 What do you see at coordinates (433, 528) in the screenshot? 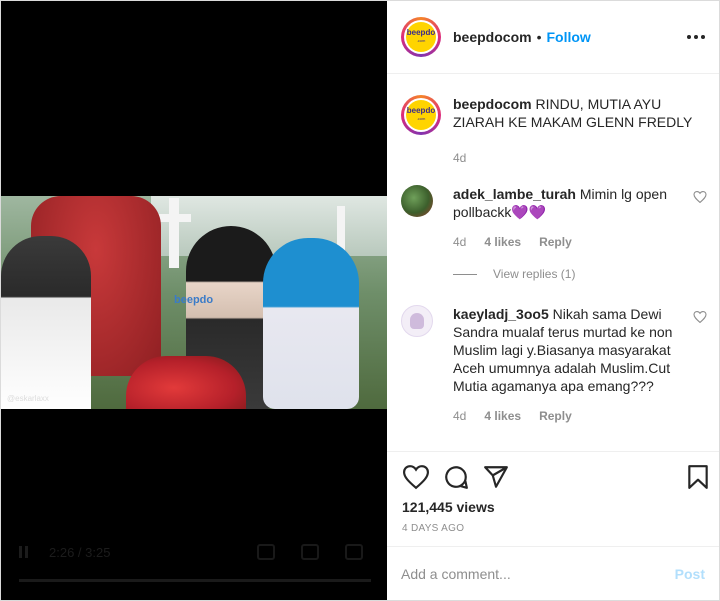
I see `post-timestamp: 4 DAYS AGO` at bounding box center [433, 528].